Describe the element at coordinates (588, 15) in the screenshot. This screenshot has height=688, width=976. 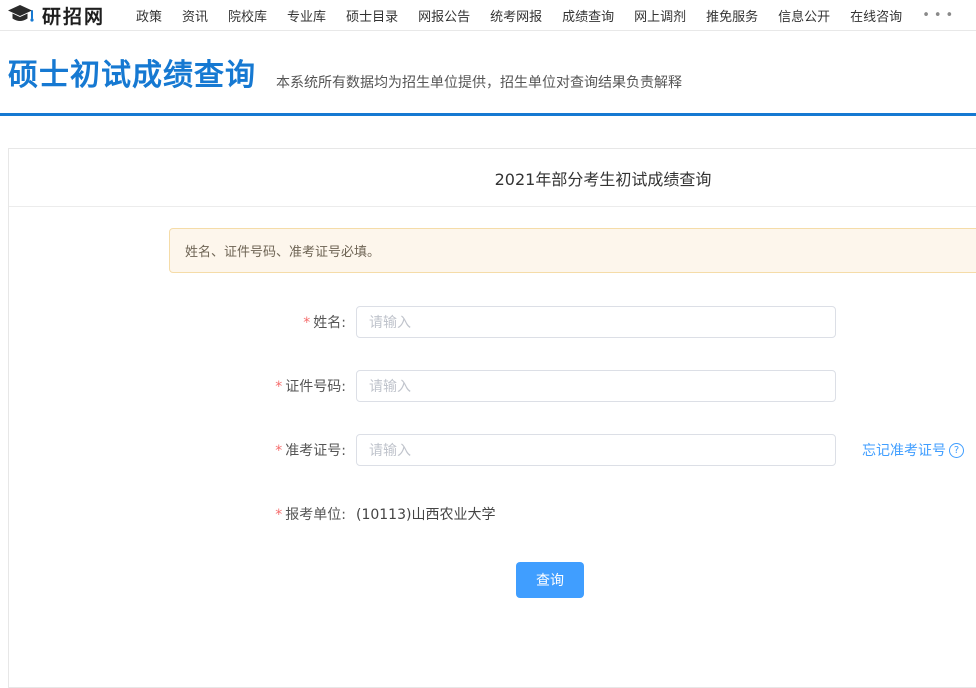
I see `nav-item-score-query: 成绩查询` at that location.